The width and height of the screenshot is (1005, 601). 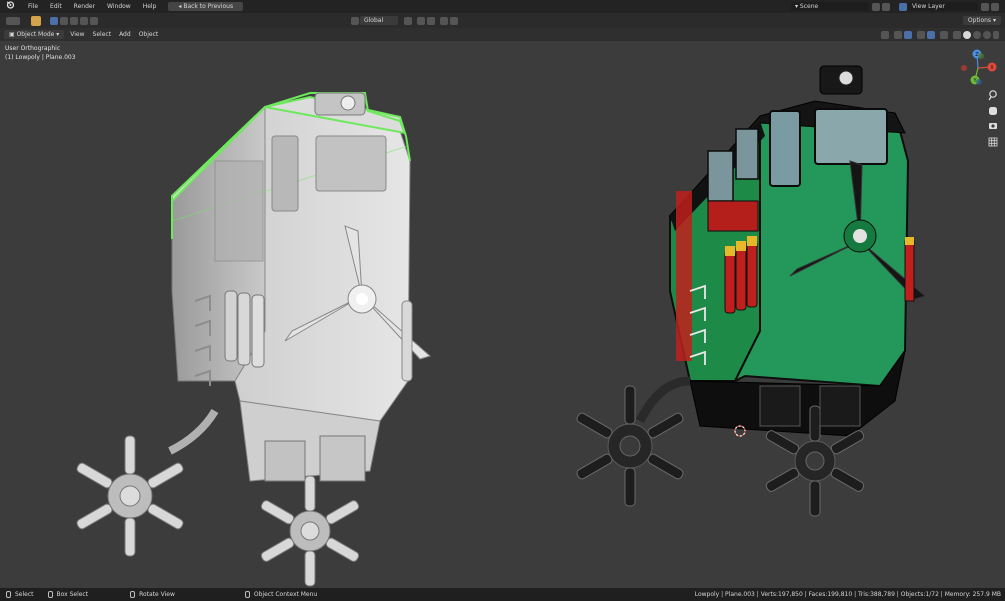 What do you see at coordinates (8, 594) in the screenshot?
I see `left-mouse-icon` at bounding box center [8, 594].